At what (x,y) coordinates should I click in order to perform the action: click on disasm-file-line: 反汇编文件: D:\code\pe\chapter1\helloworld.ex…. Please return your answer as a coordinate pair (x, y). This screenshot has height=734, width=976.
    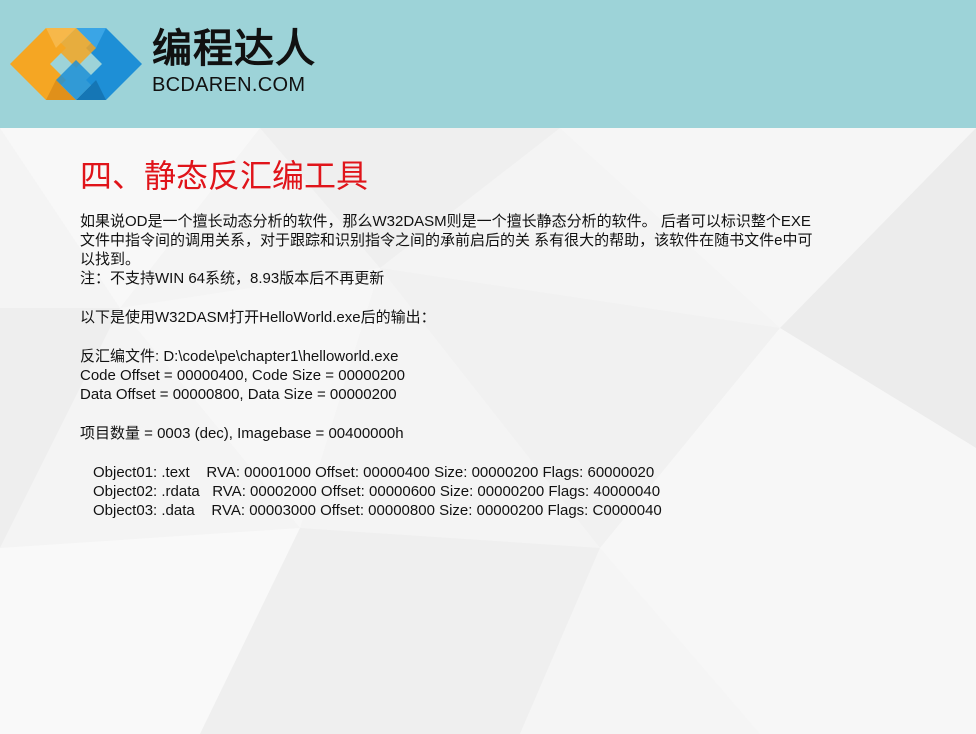
    Looking at the image, I should click on (239, 356).